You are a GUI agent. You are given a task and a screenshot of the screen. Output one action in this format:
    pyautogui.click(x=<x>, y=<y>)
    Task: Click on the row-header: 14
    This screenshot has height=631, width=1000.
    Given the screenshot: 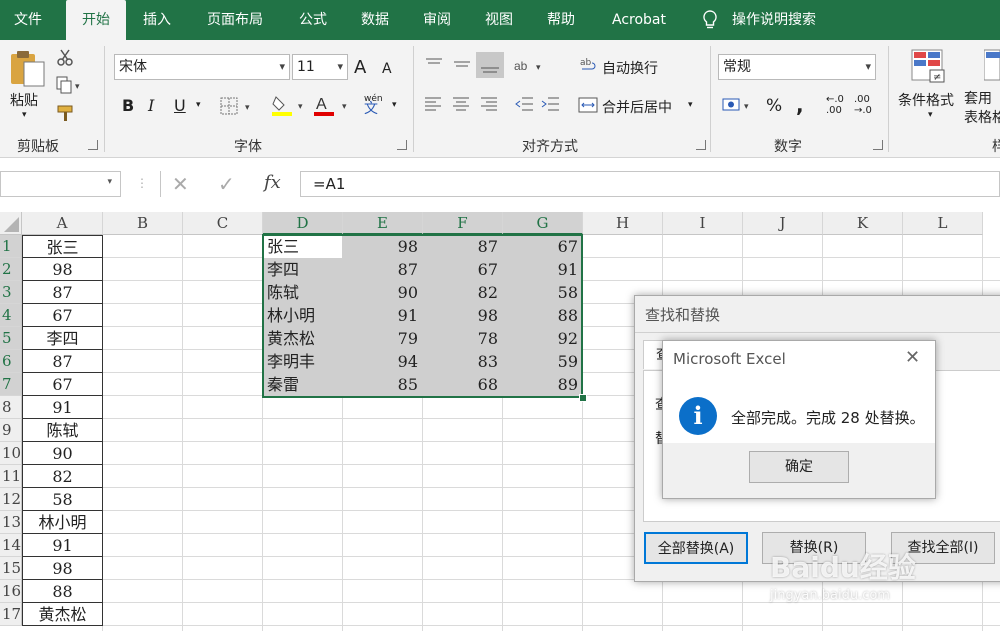 What is the action you would take?
    pyautogui.click(x=11, y=545)
    